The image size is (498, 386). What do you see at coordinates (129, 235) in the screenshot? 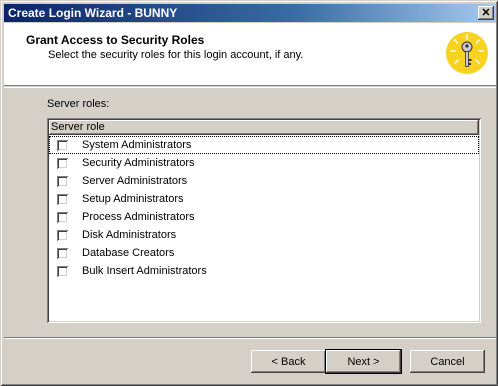
I see `role-label: Disk Administrators` at bounding box center [129, 235].